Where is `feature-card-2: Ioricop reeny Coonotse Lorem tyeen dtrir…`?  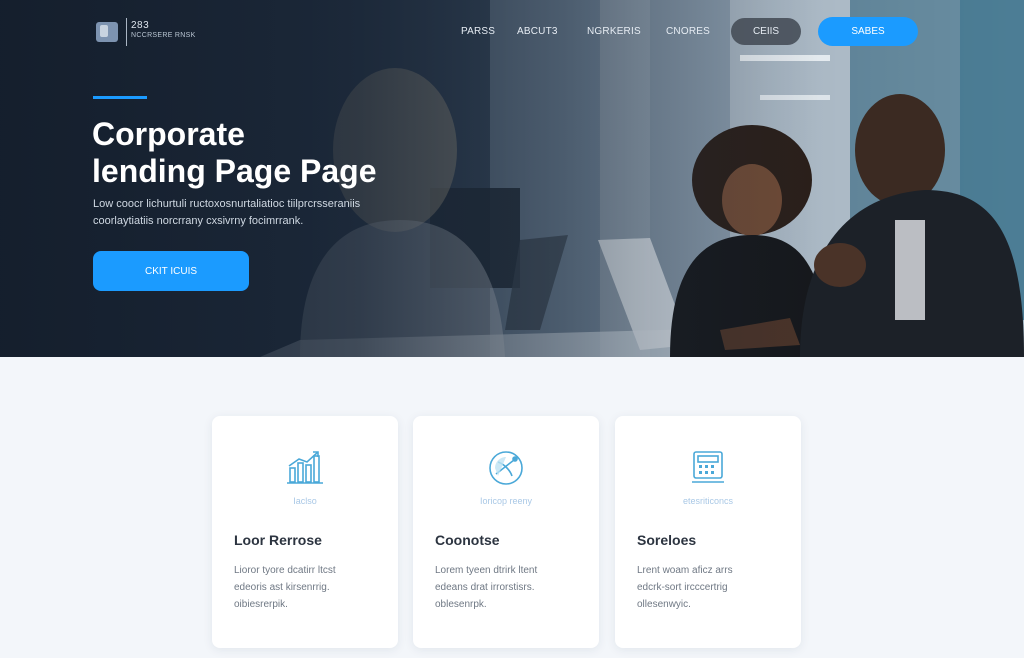
feature-card-2: Ioricop reeny Coonotse Lorem tyeen dtrir… is located at coordinates (506, 532).